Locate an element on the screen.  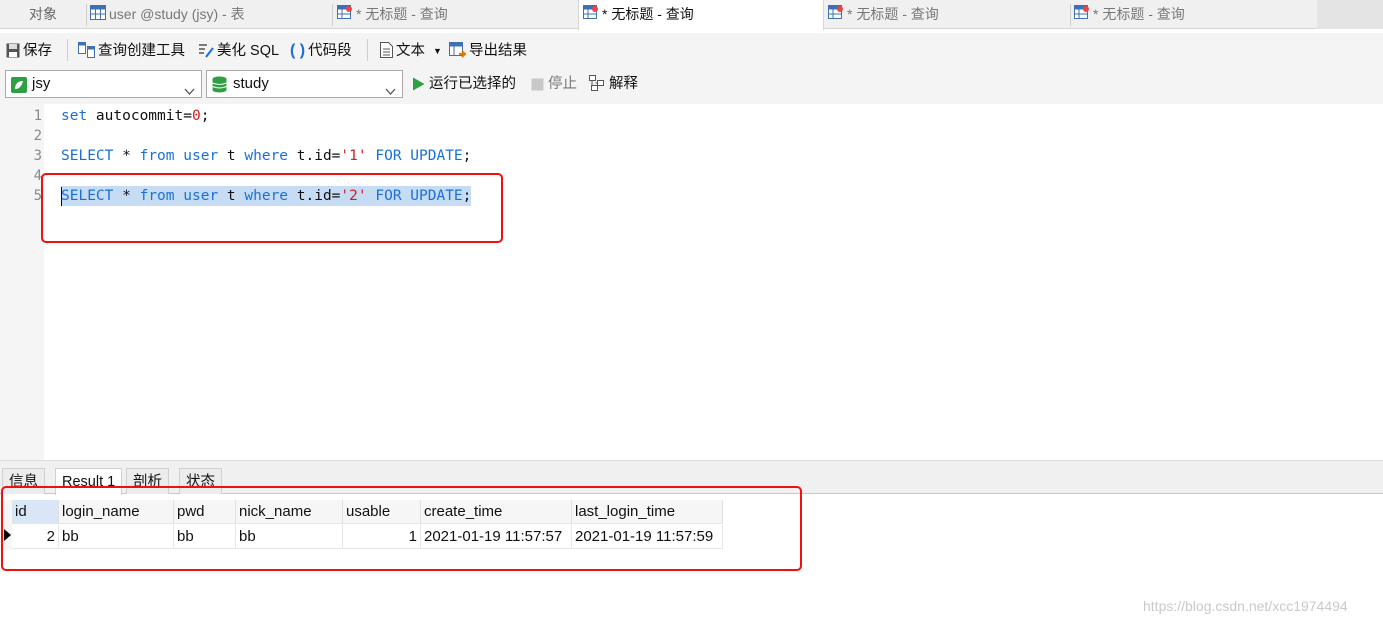
line-number: 5 is located at coordinates (37, 196).